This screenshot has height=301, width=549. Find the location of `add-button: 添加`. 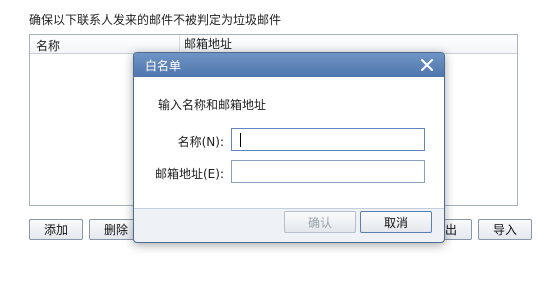

add-button: 添加 is located at coordinates (56, 229).